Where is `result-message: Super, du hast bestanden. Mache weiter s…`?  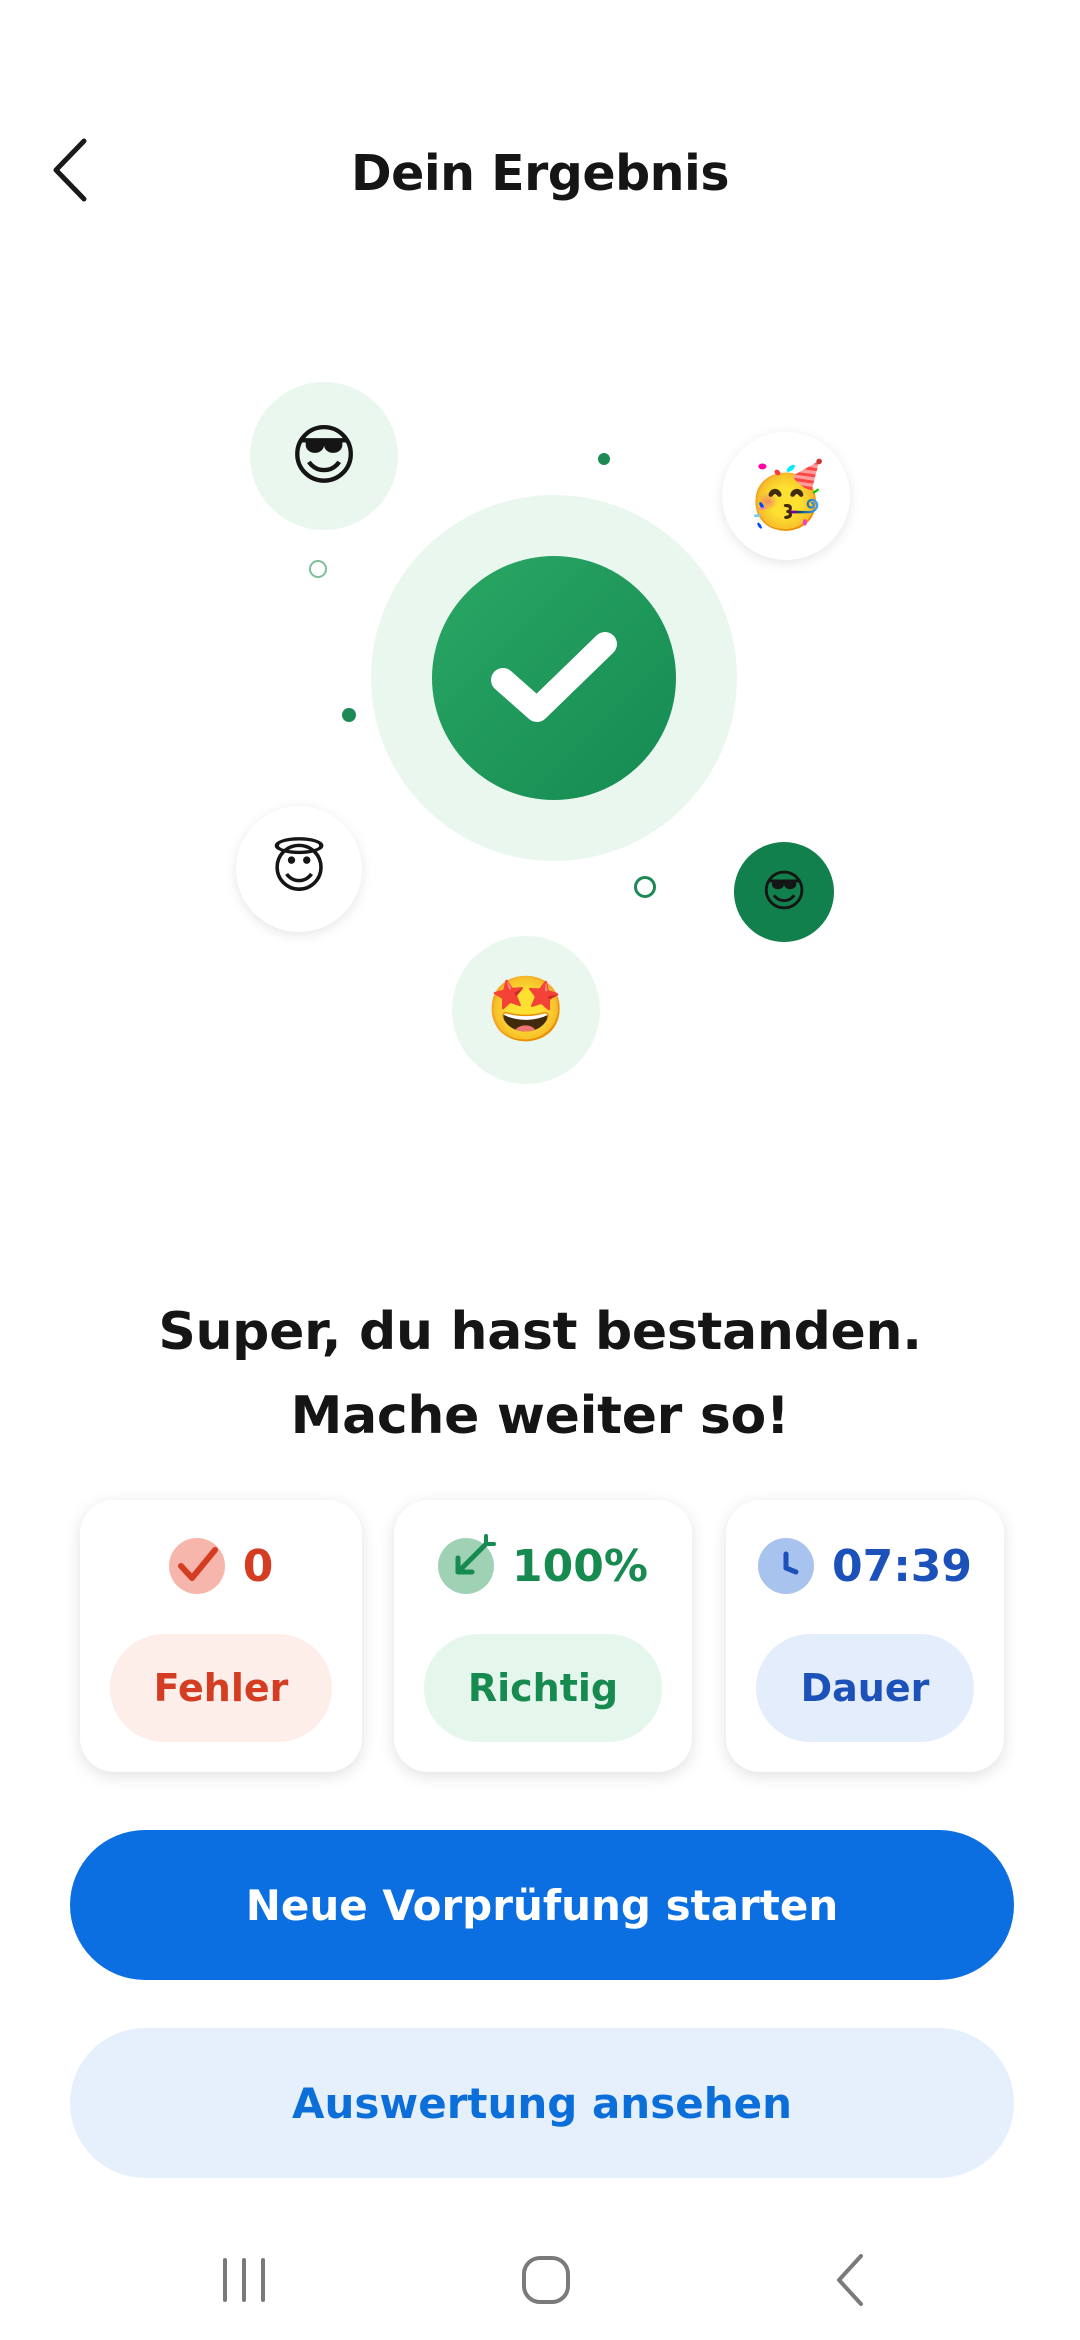
result-message: Super, du hast bestanden. Mache weiter s… is located at coordinates (540, 1374).